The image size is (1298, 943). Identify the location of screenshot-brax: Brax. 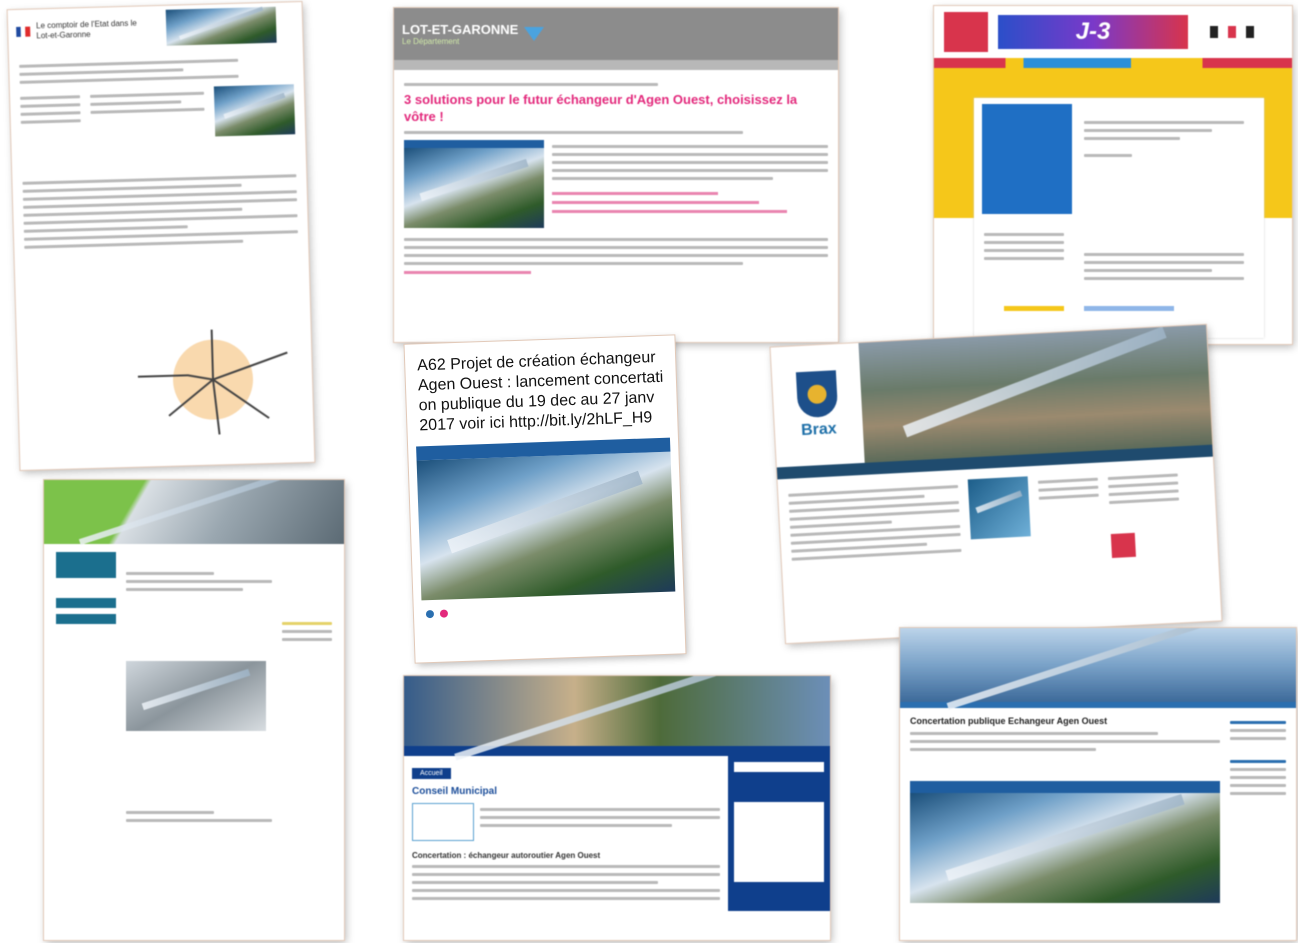
(996, 484).